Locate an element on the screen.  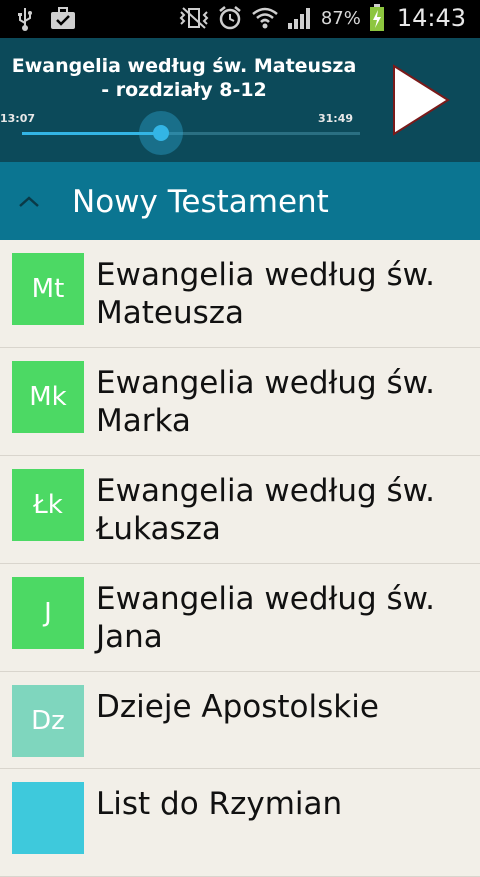
book-name: Ewangelia według św. Marka is located at coordinates (266, 402).